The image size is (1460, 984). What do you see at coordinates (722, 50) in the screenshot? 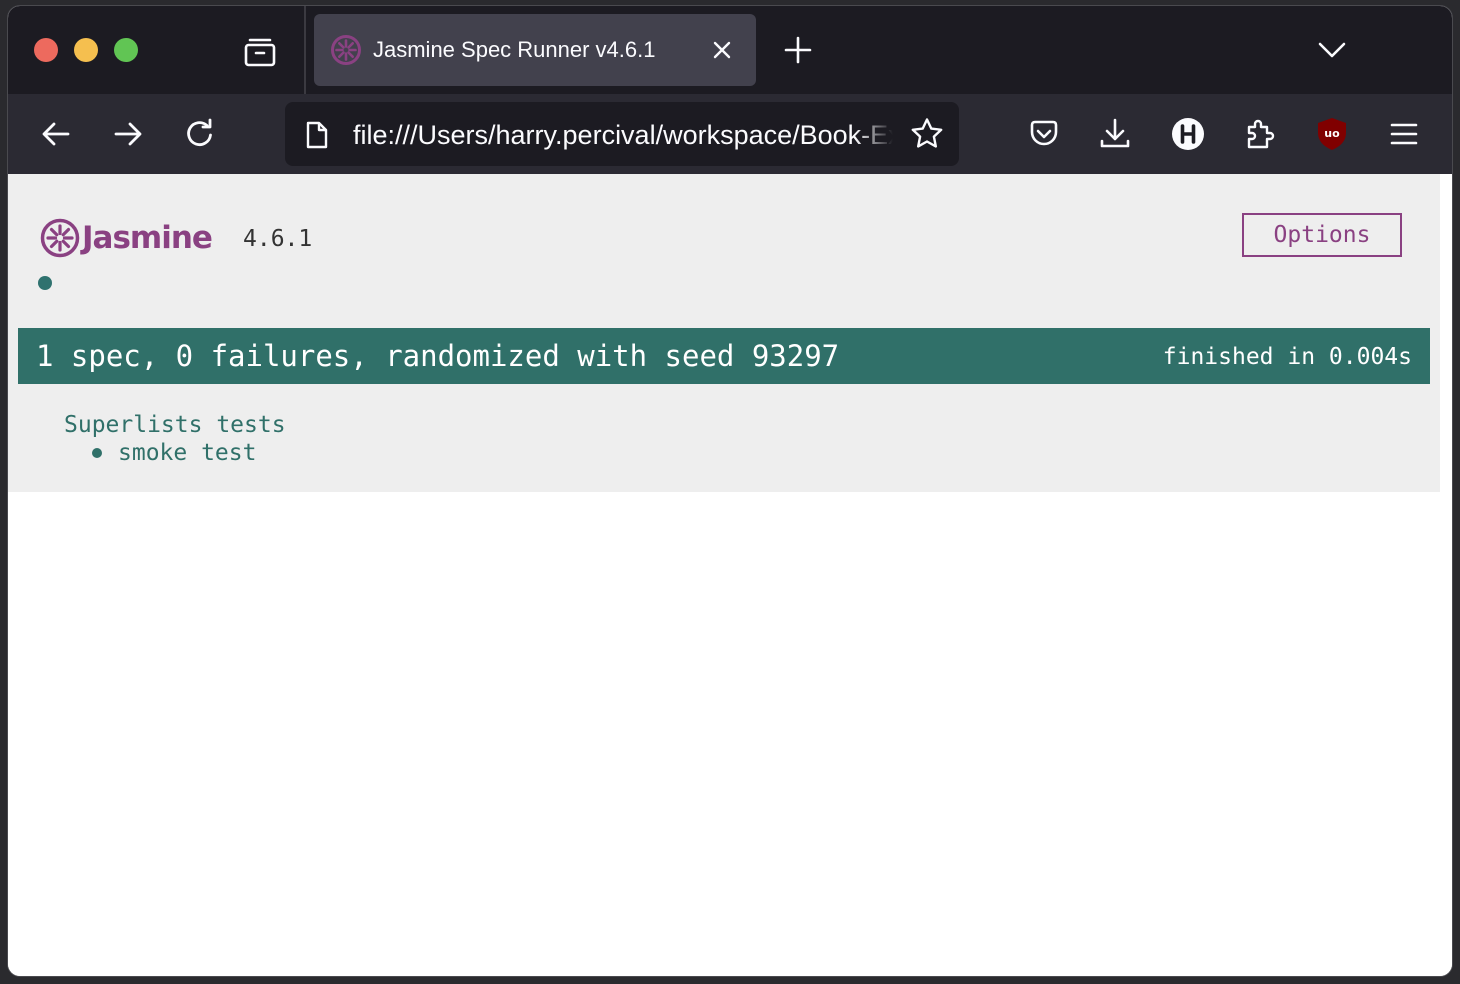
I see `close-tab-icon` at bounding box center [722, 50].